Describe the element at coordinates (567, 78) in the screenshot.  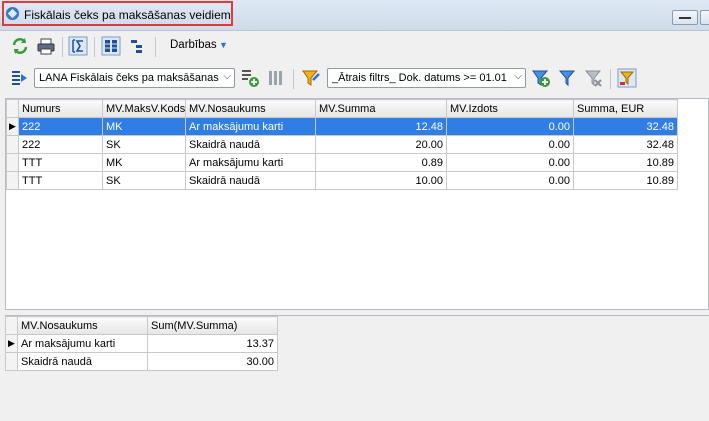
I see `filter-icon` at that location.